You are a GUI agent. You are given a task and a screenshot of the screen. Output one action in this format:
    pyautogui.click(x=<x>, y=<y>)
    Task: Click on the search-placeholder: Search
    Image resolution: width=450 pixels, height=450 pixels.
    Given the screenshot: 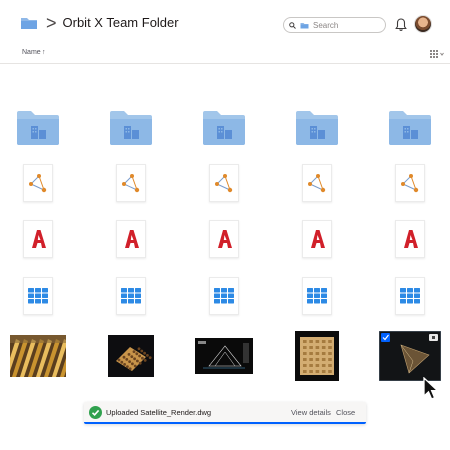 What is the action you would take?
    pyautogui.click(x=326, y=25)
    